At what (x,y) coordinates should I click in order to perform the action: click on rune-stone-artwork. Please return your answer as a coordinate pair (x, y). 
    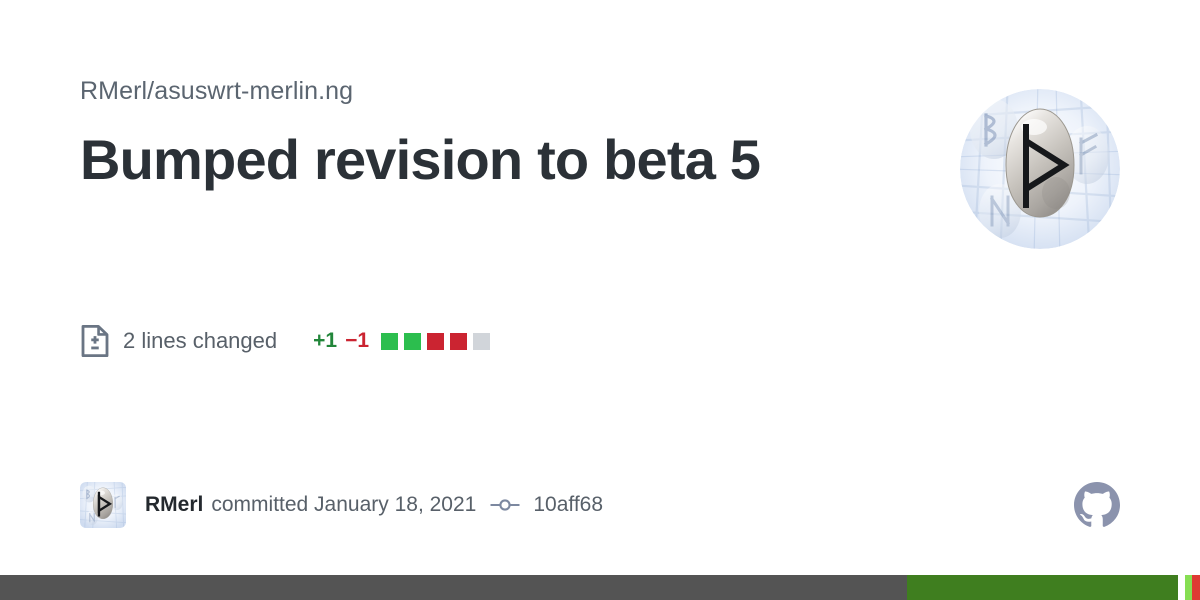
    Looking at the image, I should click on (1040, 169).